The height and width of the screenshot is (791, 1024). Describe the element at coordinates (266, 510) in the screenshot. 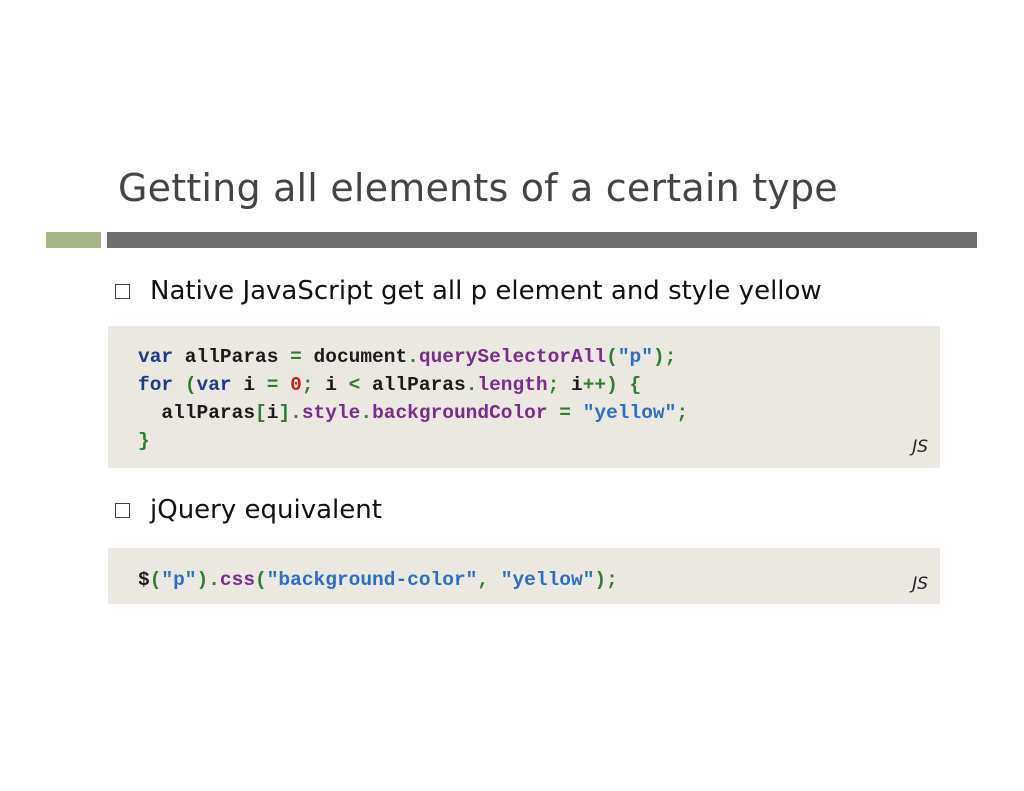

I see `bullet-text: jQuery equivalent` at that location.